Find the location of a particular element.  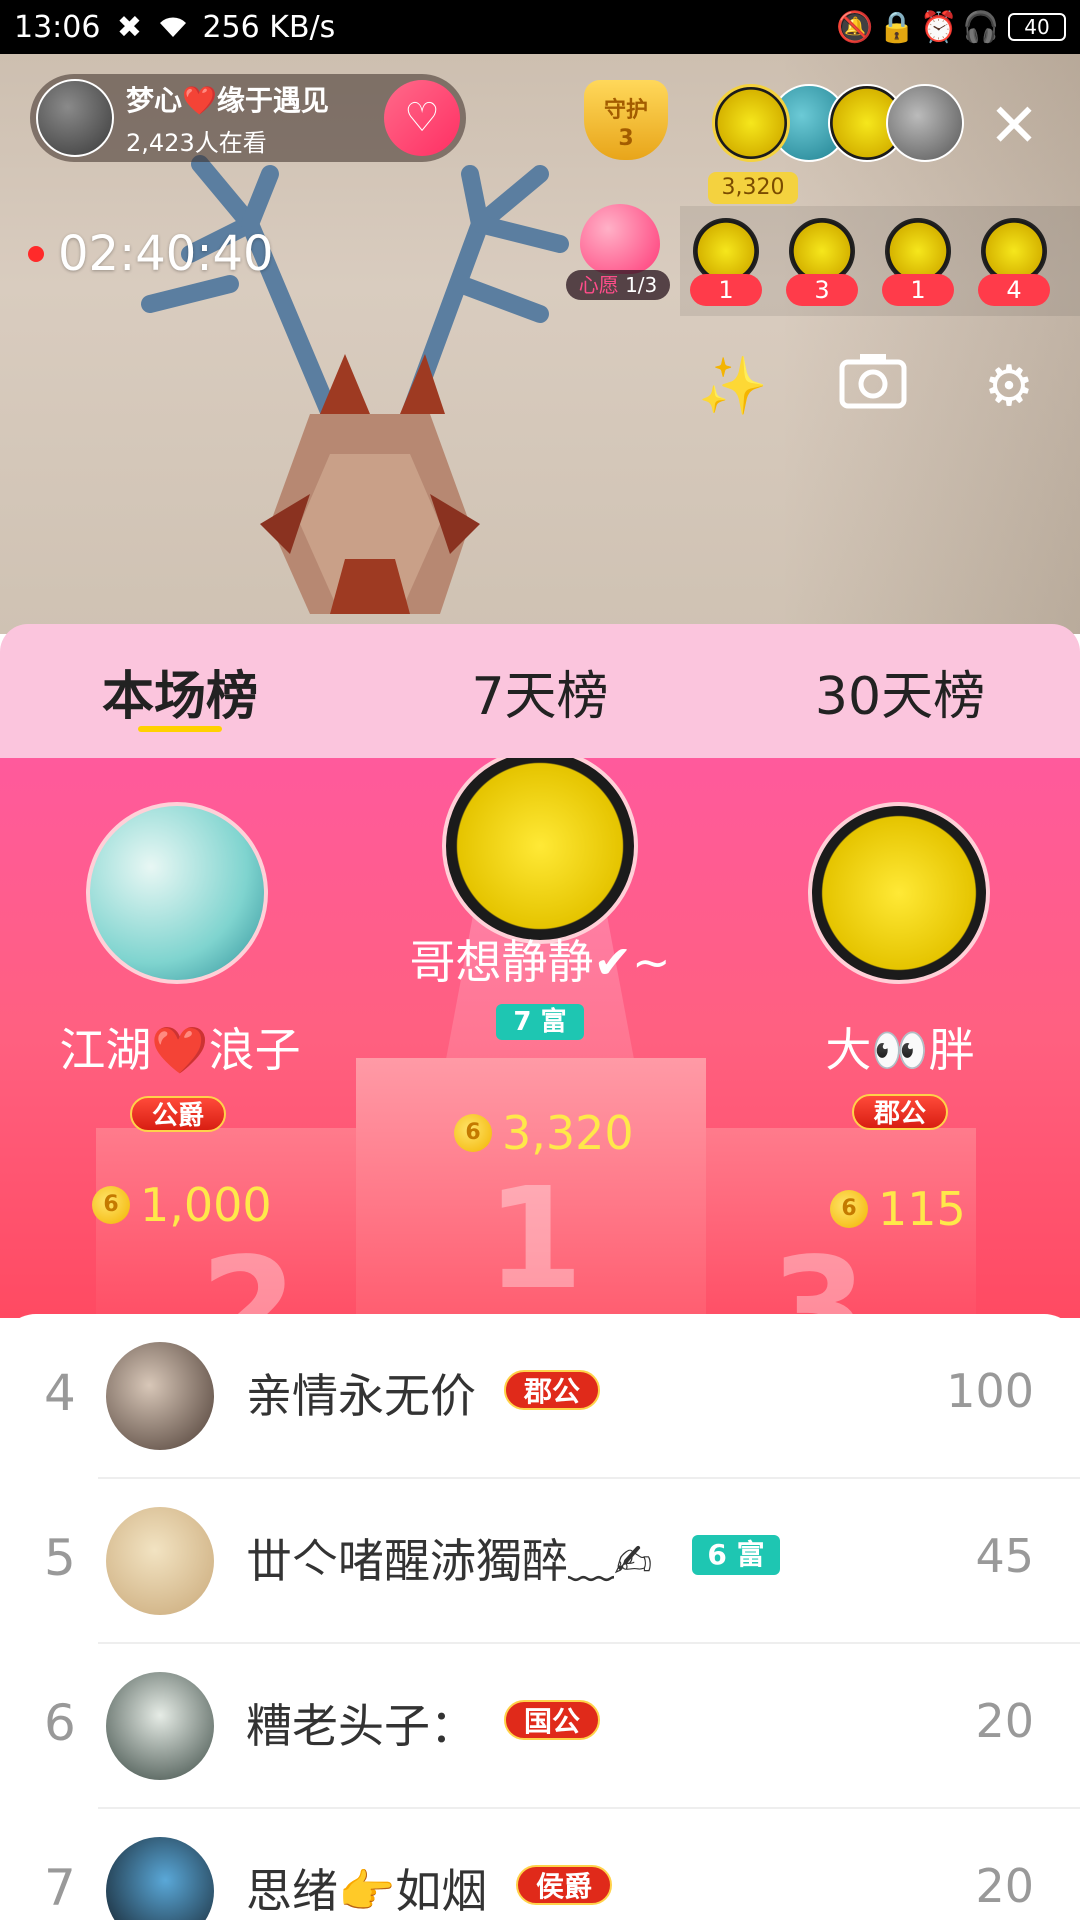

top-viewers: 3,320 is located at coordinates (836, 144).